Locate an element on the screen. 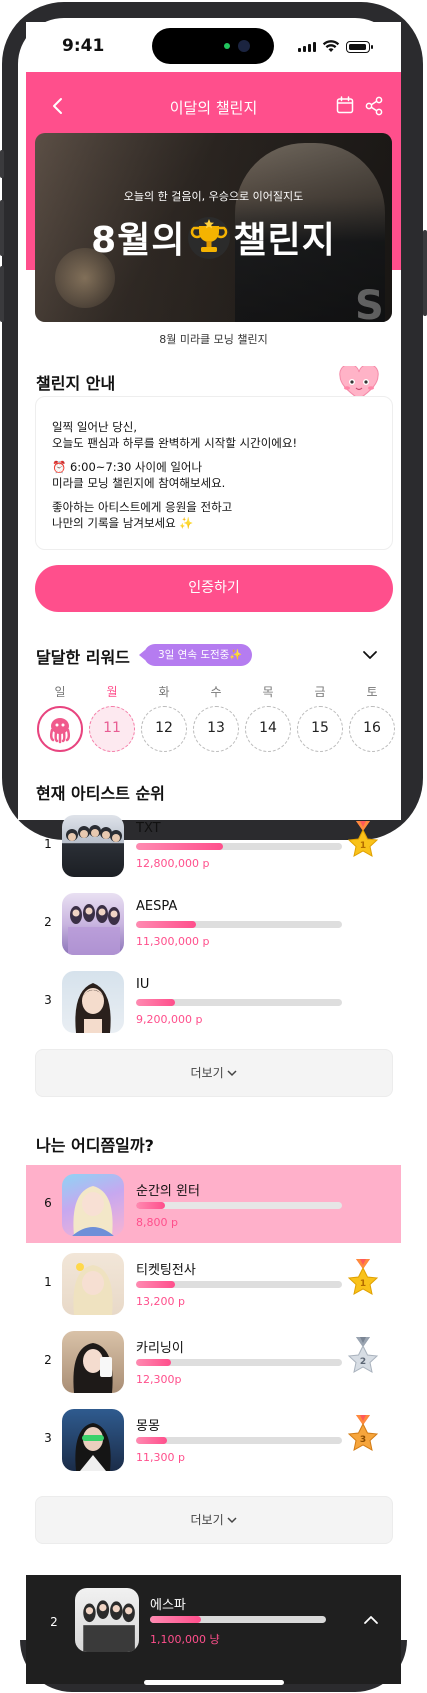  artist-name: AESPA is located at coordinates (157, 906).